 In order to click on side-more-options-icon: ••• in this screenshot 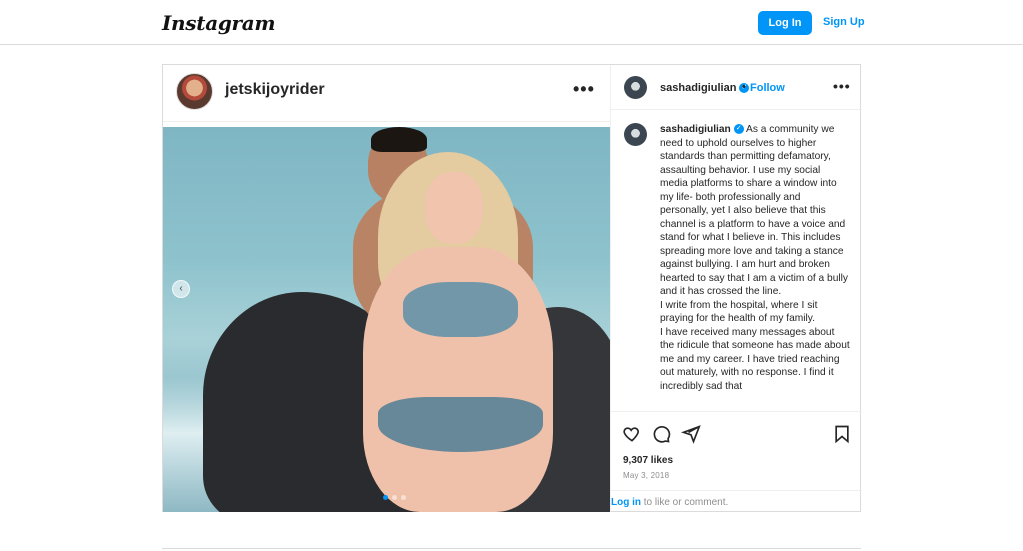, I will do `click(842, 86)`.